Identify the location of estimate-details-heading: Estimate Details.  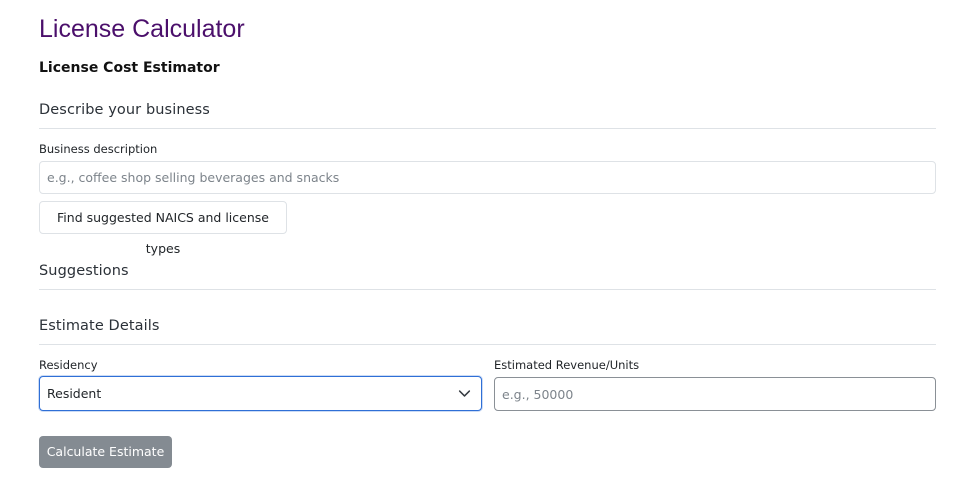
(99, 326).